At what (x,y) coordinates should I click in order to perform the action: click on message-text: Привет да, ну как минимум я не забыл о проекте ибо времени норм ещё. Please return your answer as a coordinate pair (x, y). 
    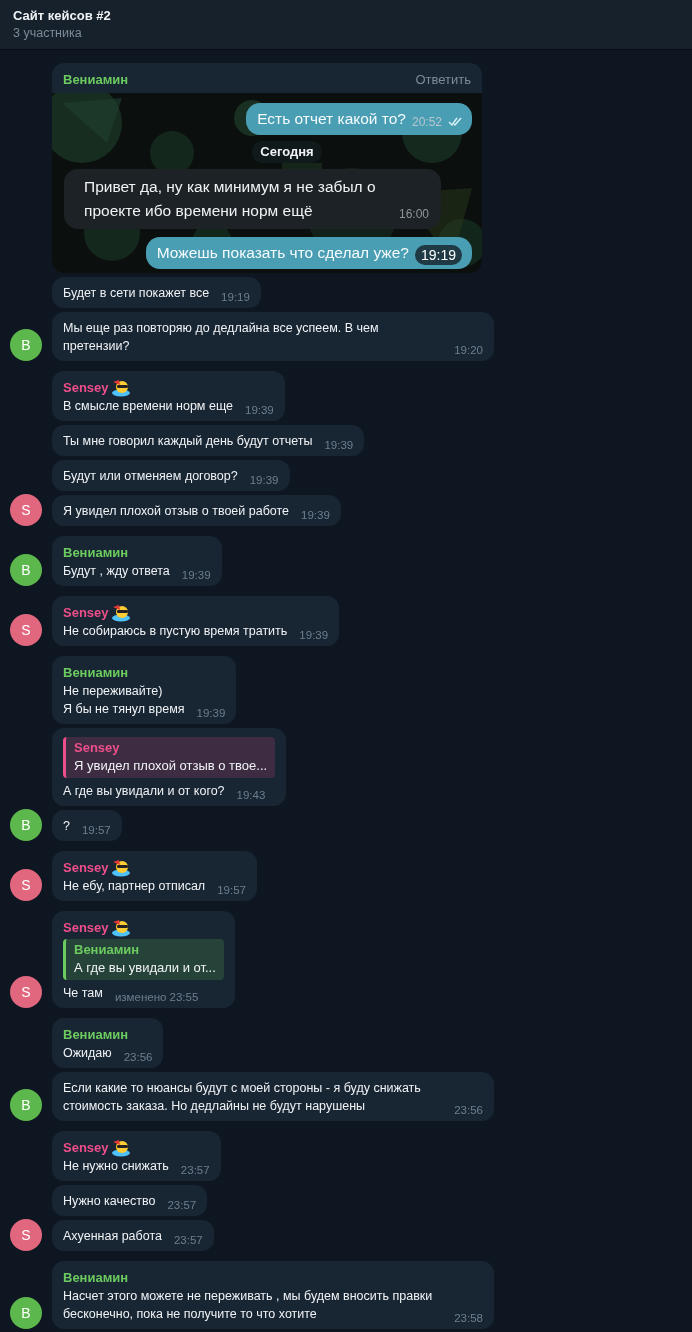
    Looking at the image, I should click on (230, 199).